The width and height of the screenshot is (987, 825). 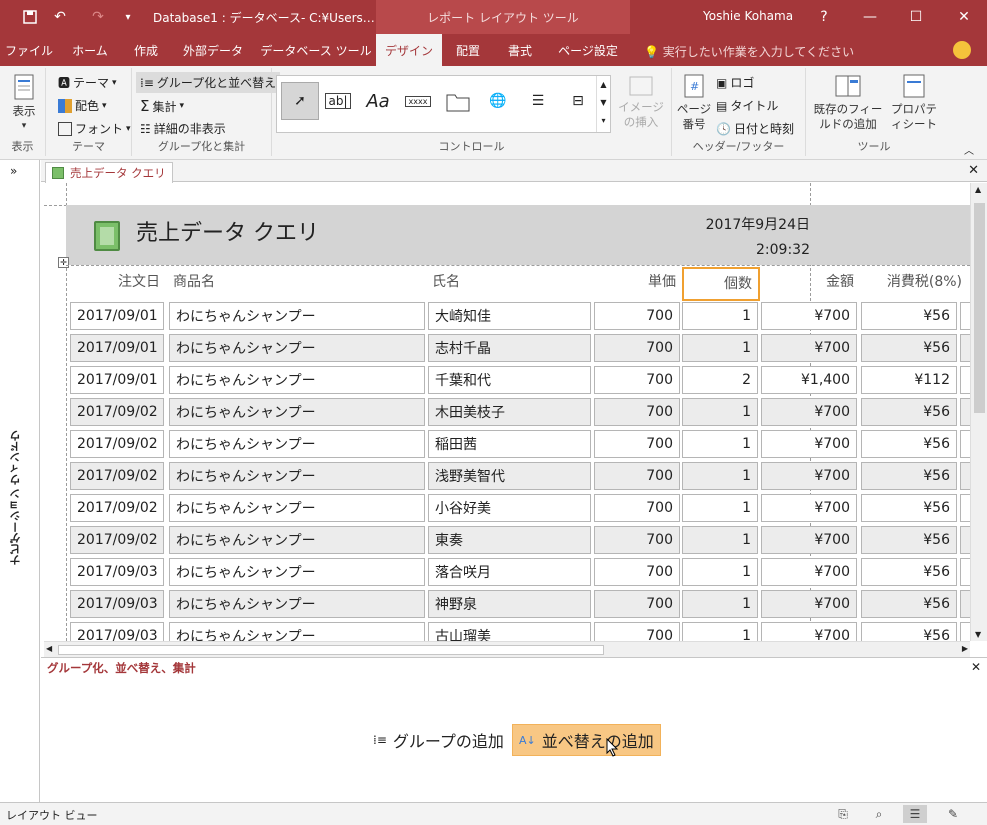 I want to click on tab-create: 作成, so click(x=146, y=50).